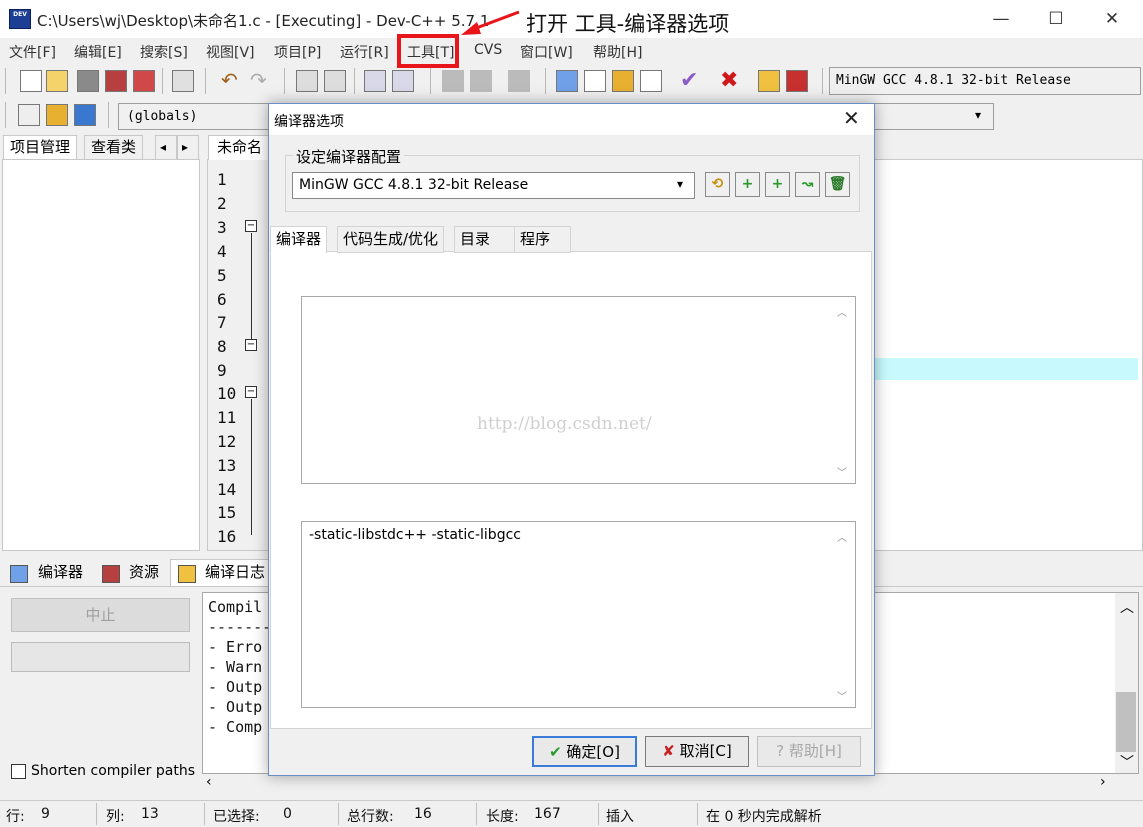 Image resolution: width=1143 pixels, height=827 pixels. Describe the element at coordinates (299, 240) in the screenshot. I see `tab-compiler-settings: 编译器` at that location.